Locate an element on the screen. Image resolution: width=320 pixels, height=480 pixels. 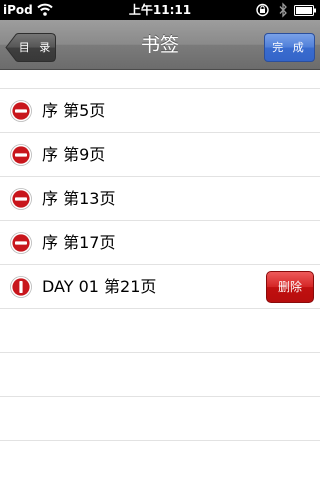
done-button: 完 成 is located at coordinates (289, 47).